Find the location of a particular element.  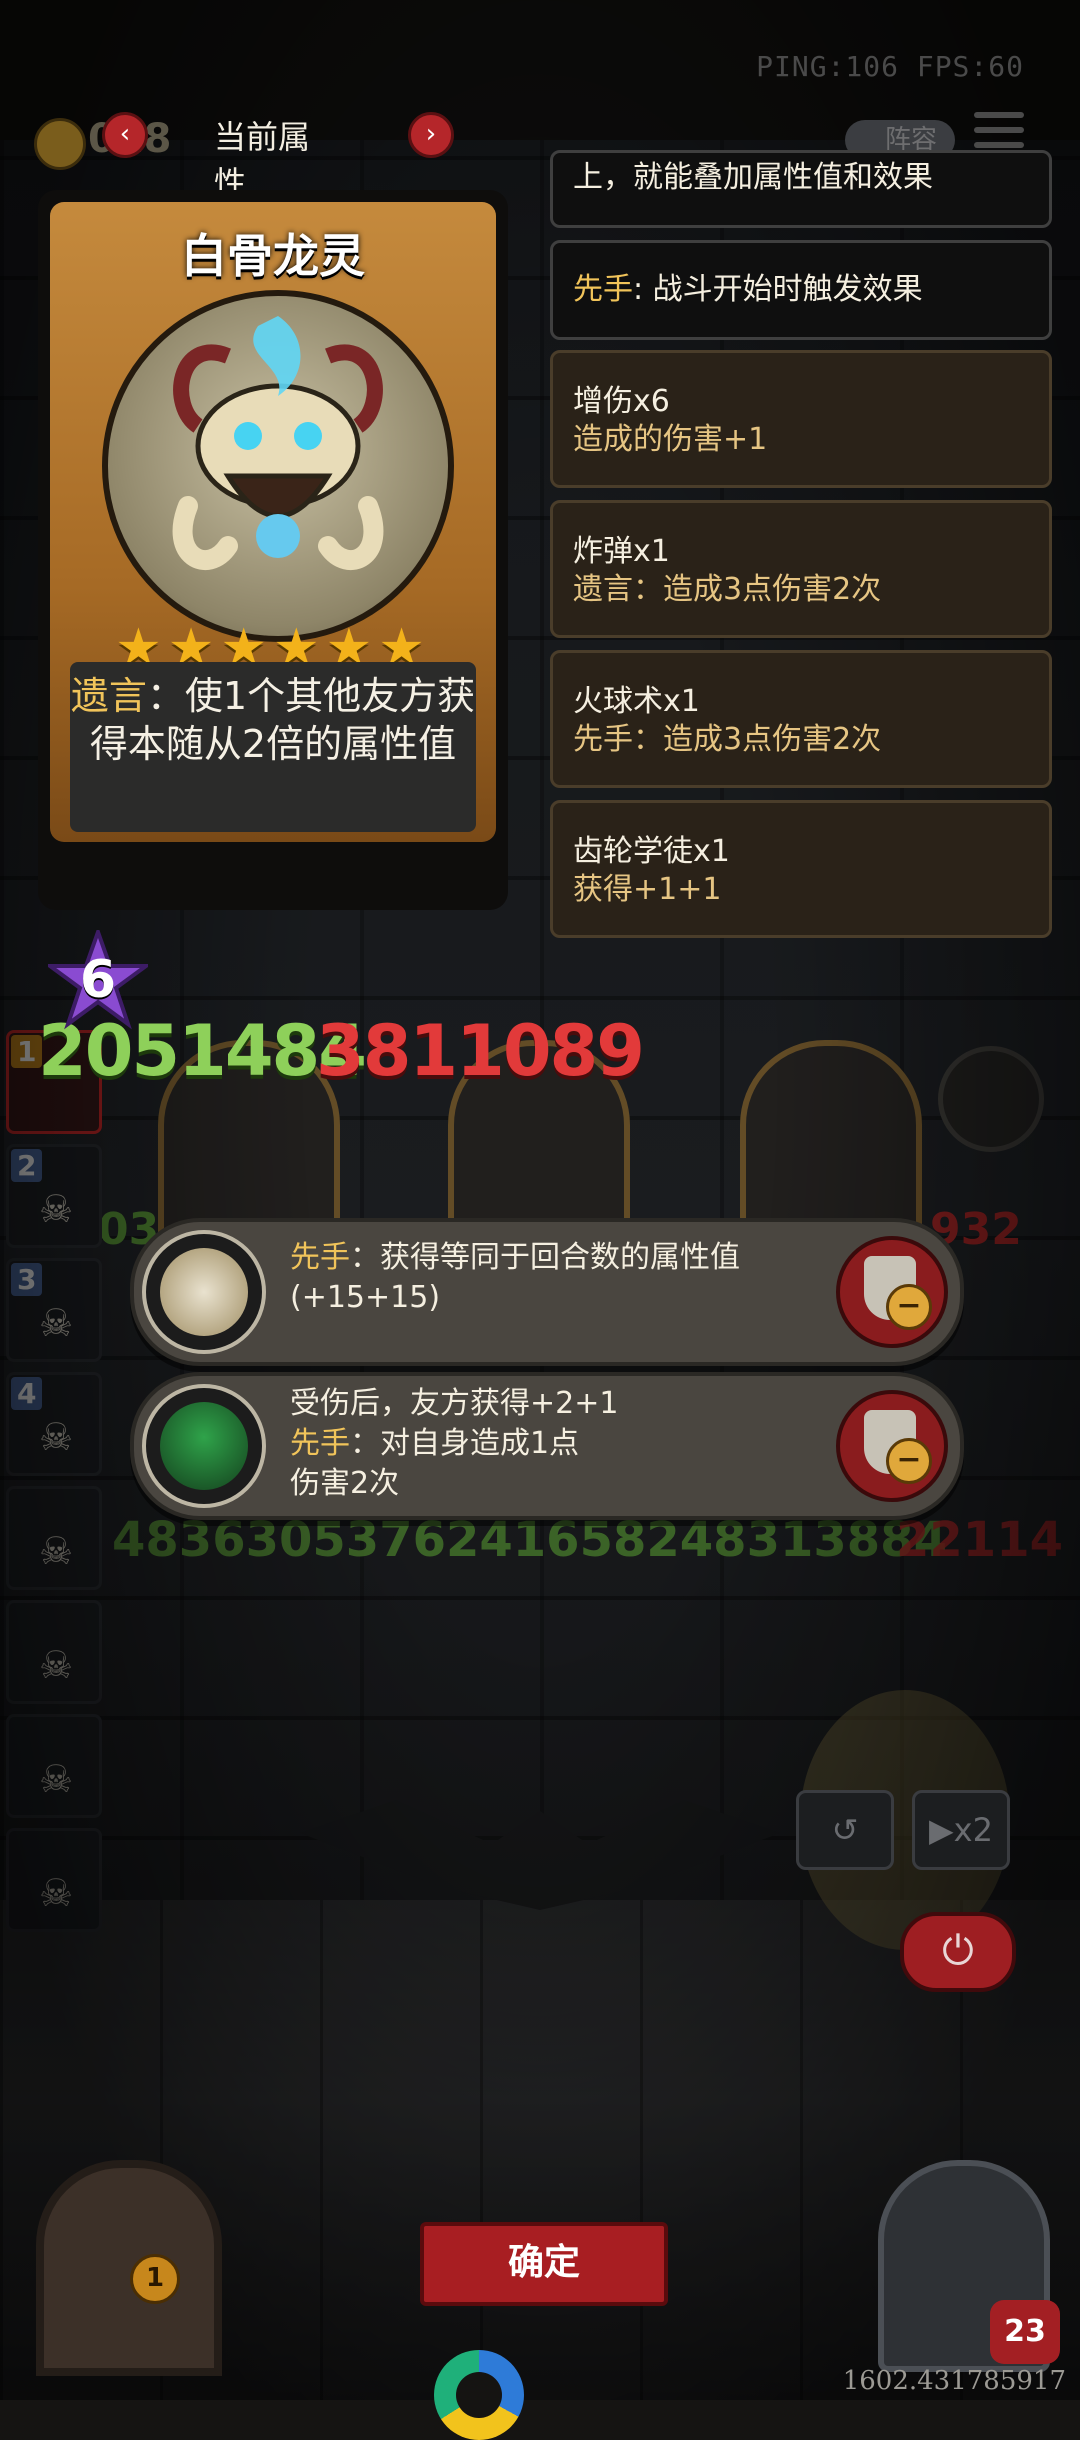

effect-name: 齿轮学徒x1 is located at coordinates (651, 851).